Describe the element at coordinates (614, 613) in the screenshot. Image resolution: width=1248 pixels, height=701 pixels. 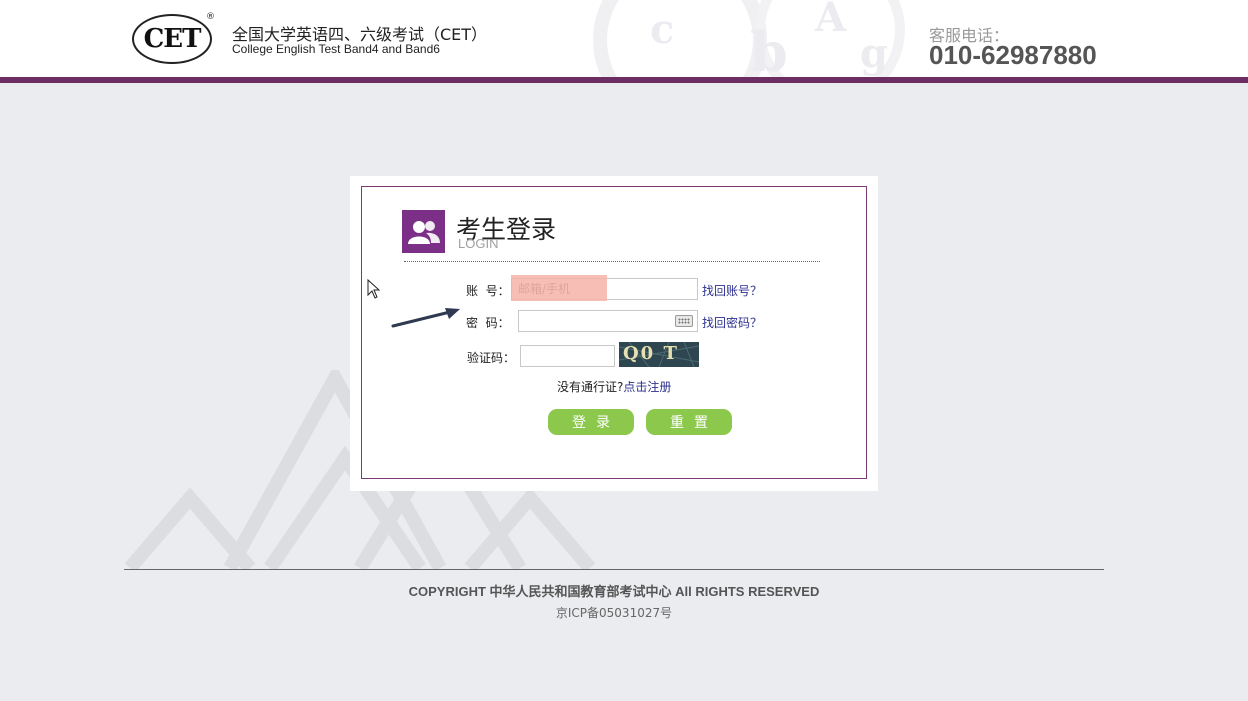
I see `icp-number: 京ICP备05031027号` at that location.